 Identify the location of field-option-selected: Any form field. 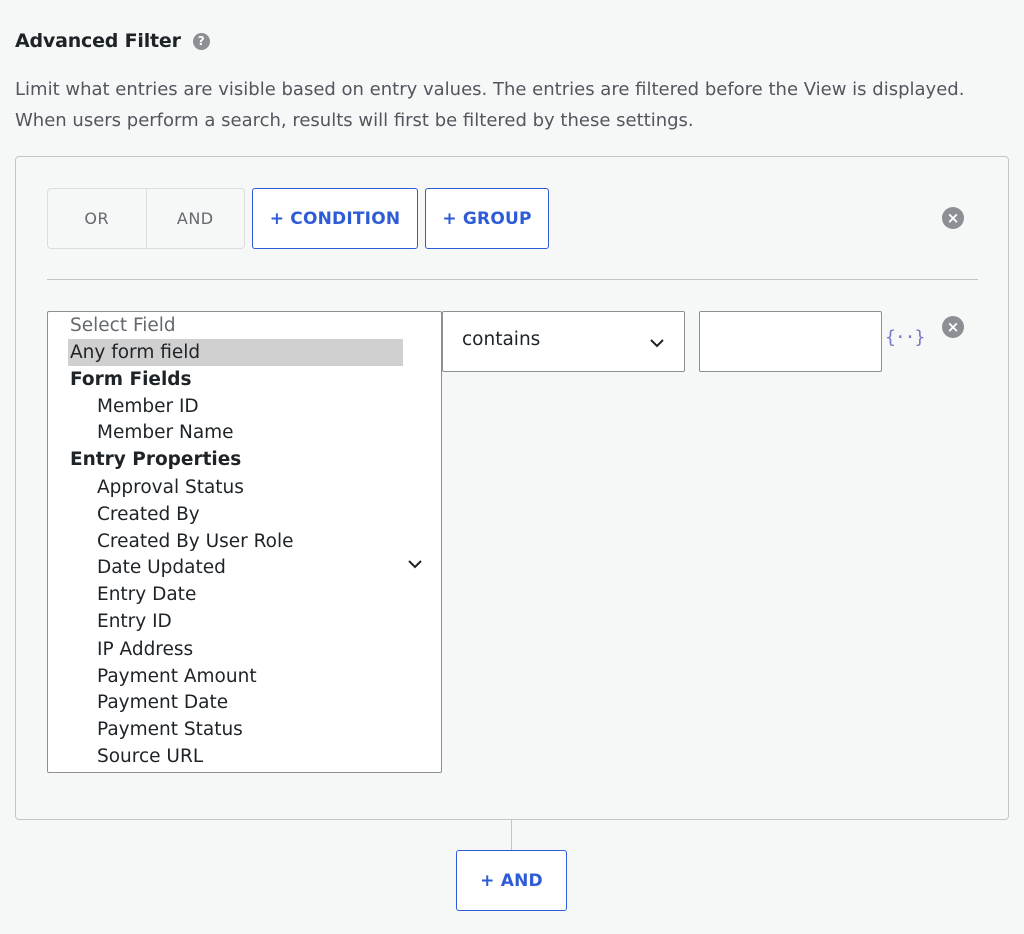
(235, 352).